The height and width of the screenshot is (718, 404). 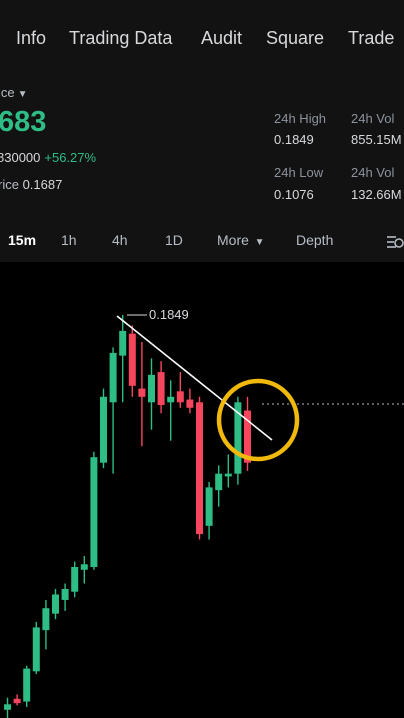 What do you see at coordinates (300, 118) in the screenshot?
I see `stat-24h-high-label: 24h High` at bounding box center [300, 118].